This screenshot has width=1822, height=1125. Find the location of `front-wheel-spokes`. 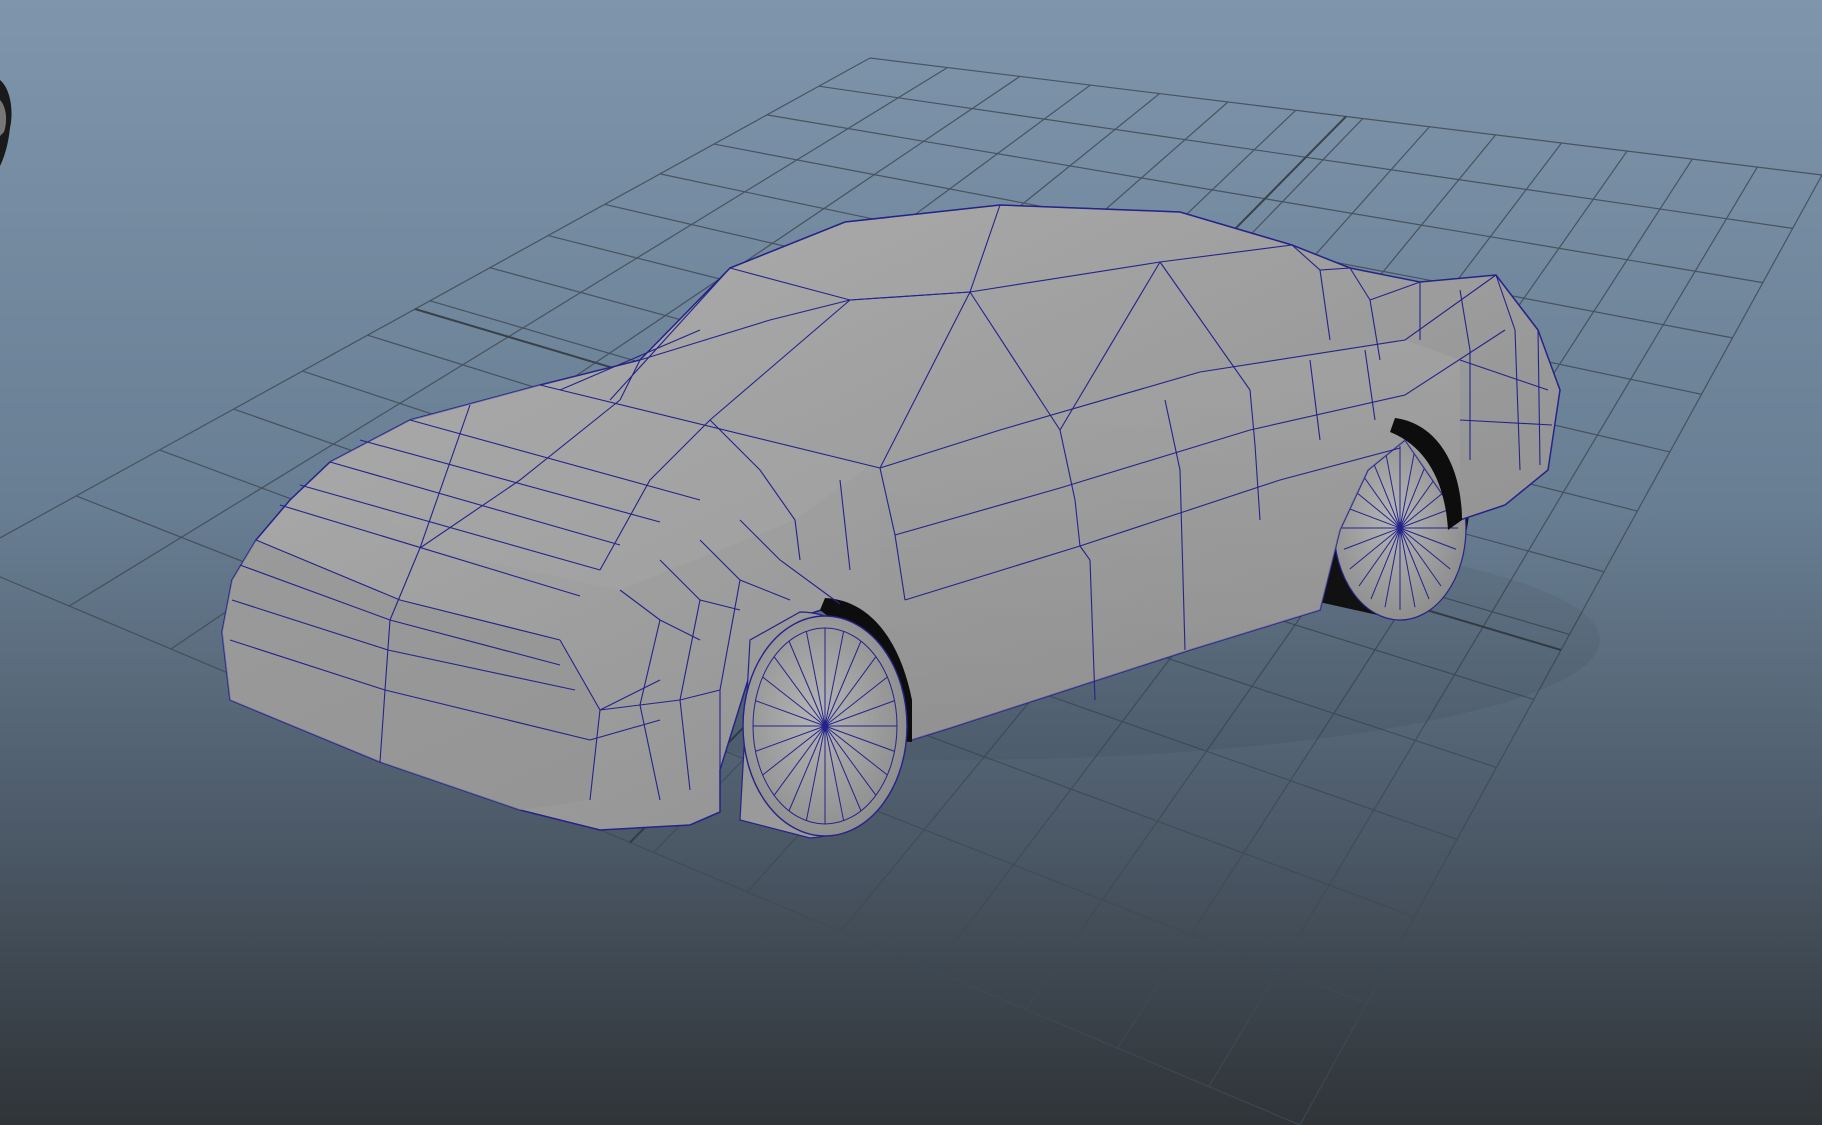

front-wheel-spokes is located at coordinates (825, 726).